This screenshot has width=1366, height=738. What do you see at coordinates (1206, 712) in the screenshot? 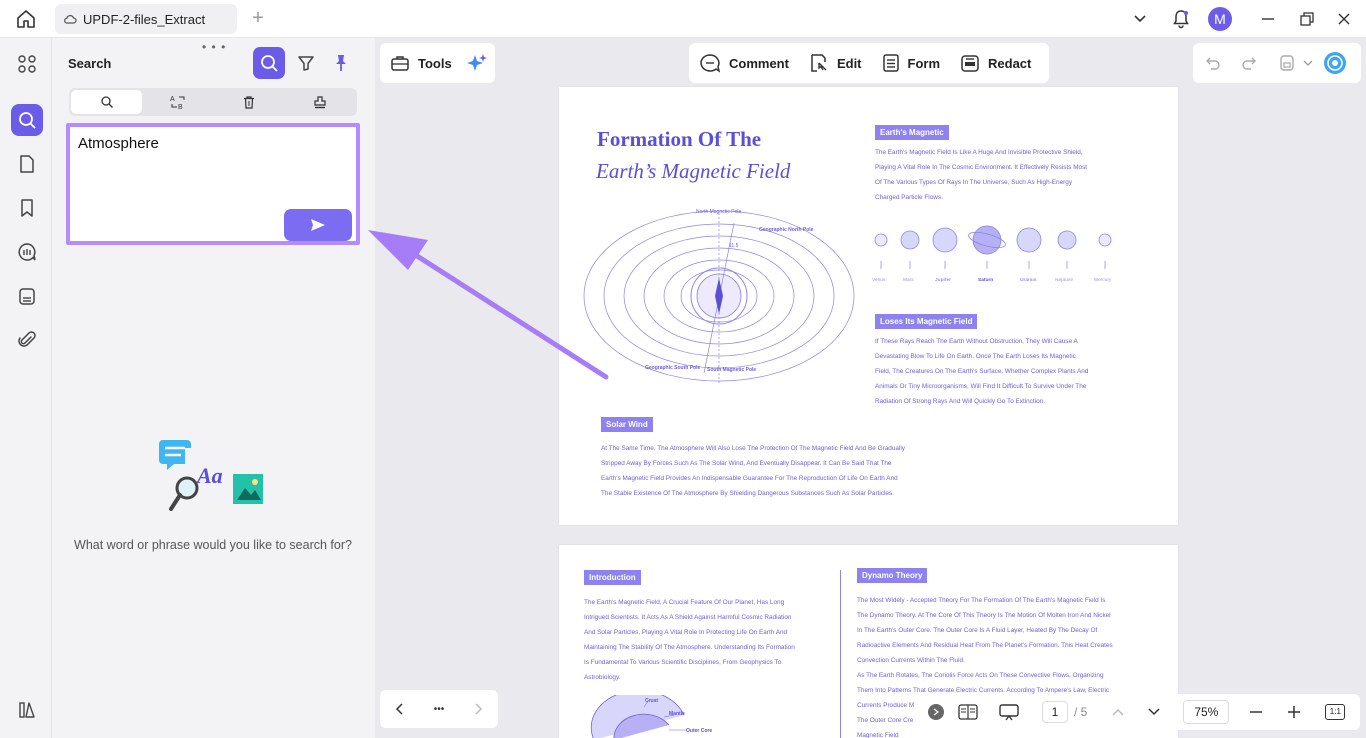
I see `zoom-level: 75%` at bounding box center [1206, 712].